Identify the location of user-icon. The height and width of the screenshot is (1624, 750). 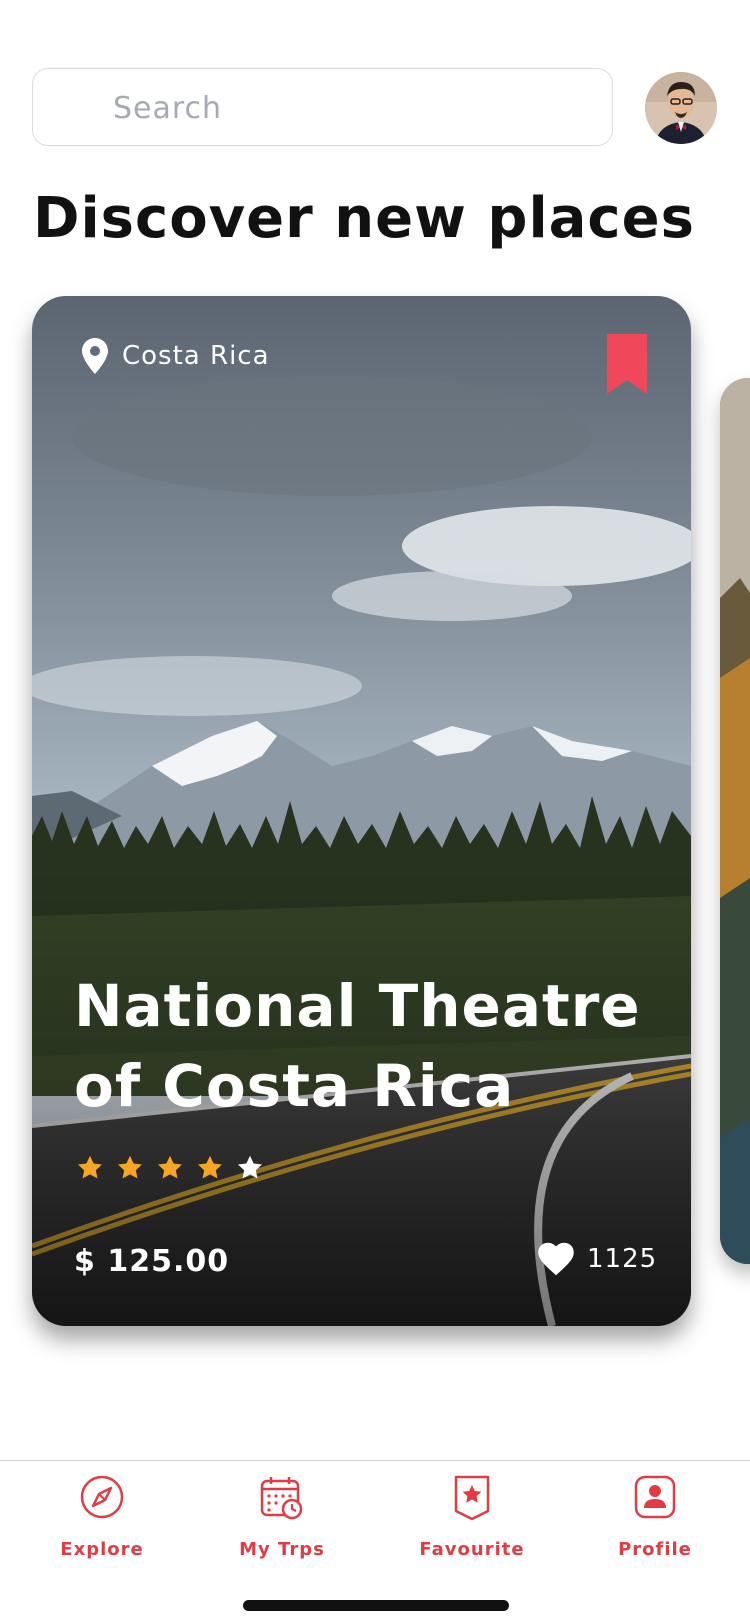
(655, 1497).